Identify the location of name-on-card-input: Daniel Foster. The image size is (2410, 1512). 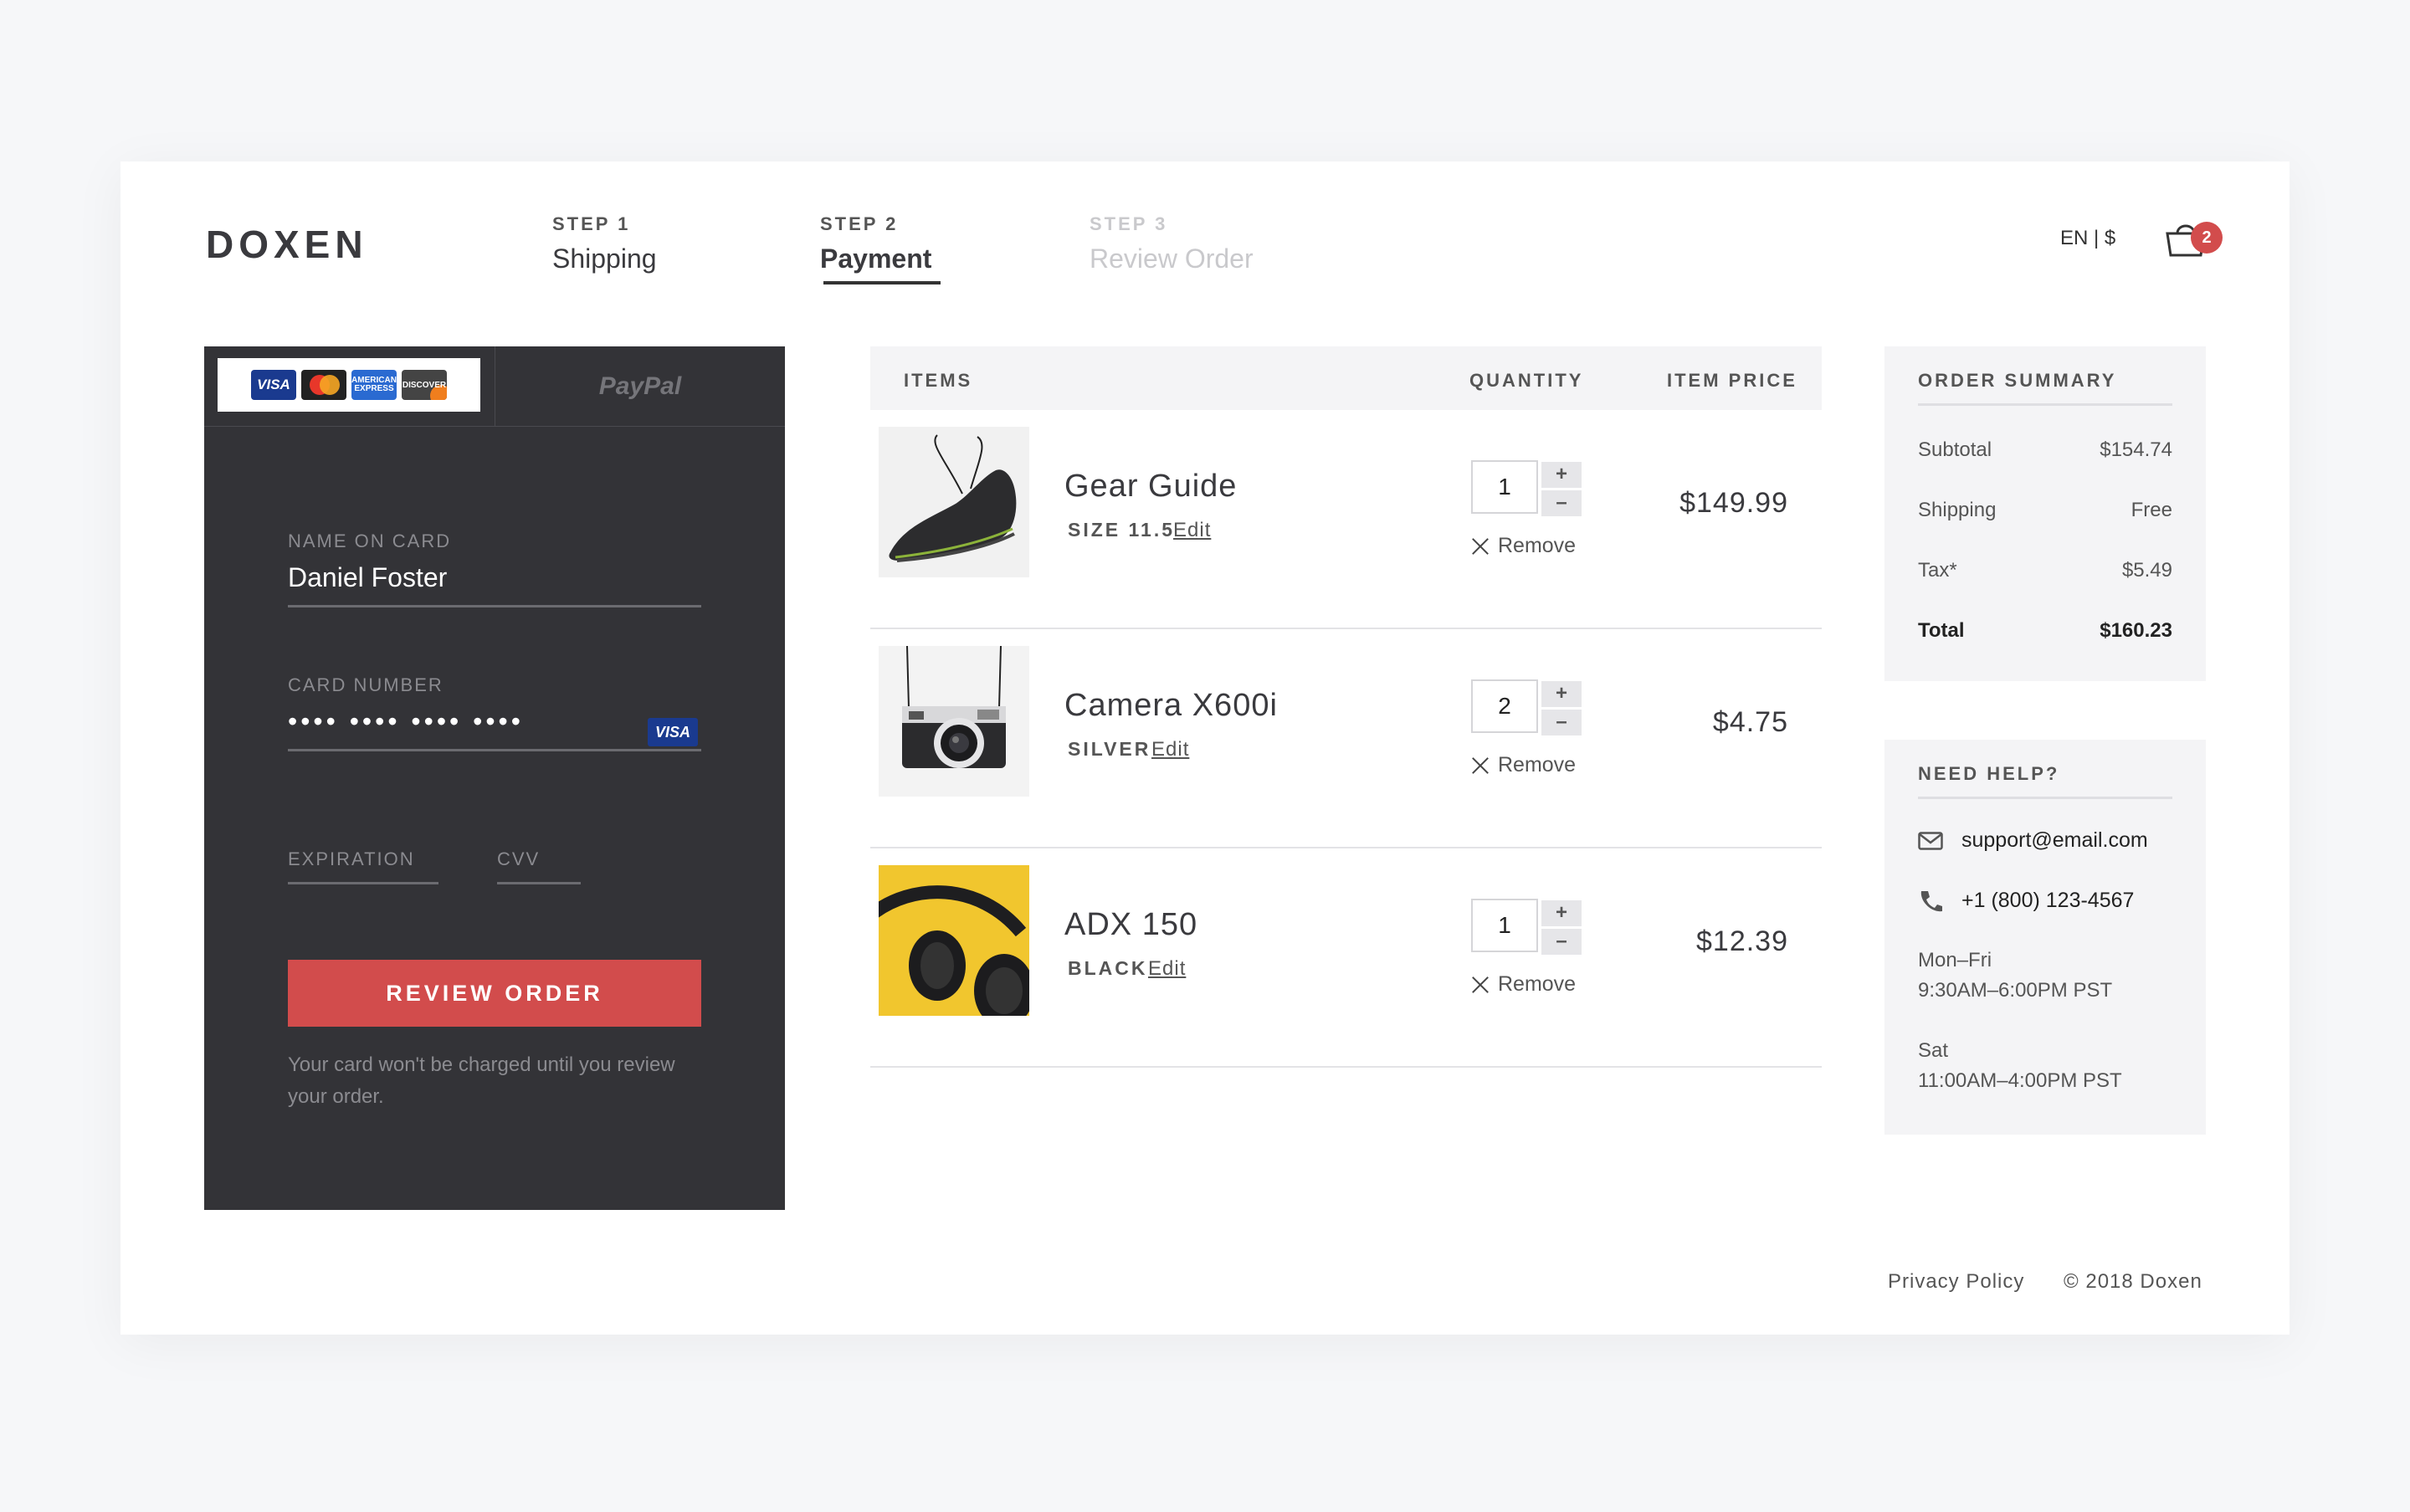
(494, 577).